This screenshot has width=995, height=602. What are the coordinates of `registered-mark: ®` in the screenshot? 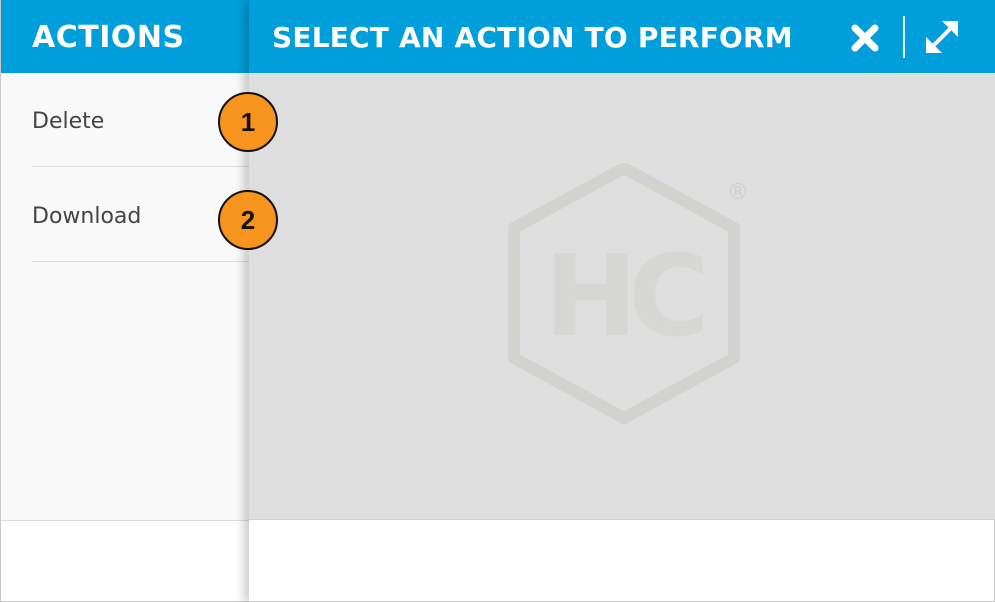 It's located at (738, 192).